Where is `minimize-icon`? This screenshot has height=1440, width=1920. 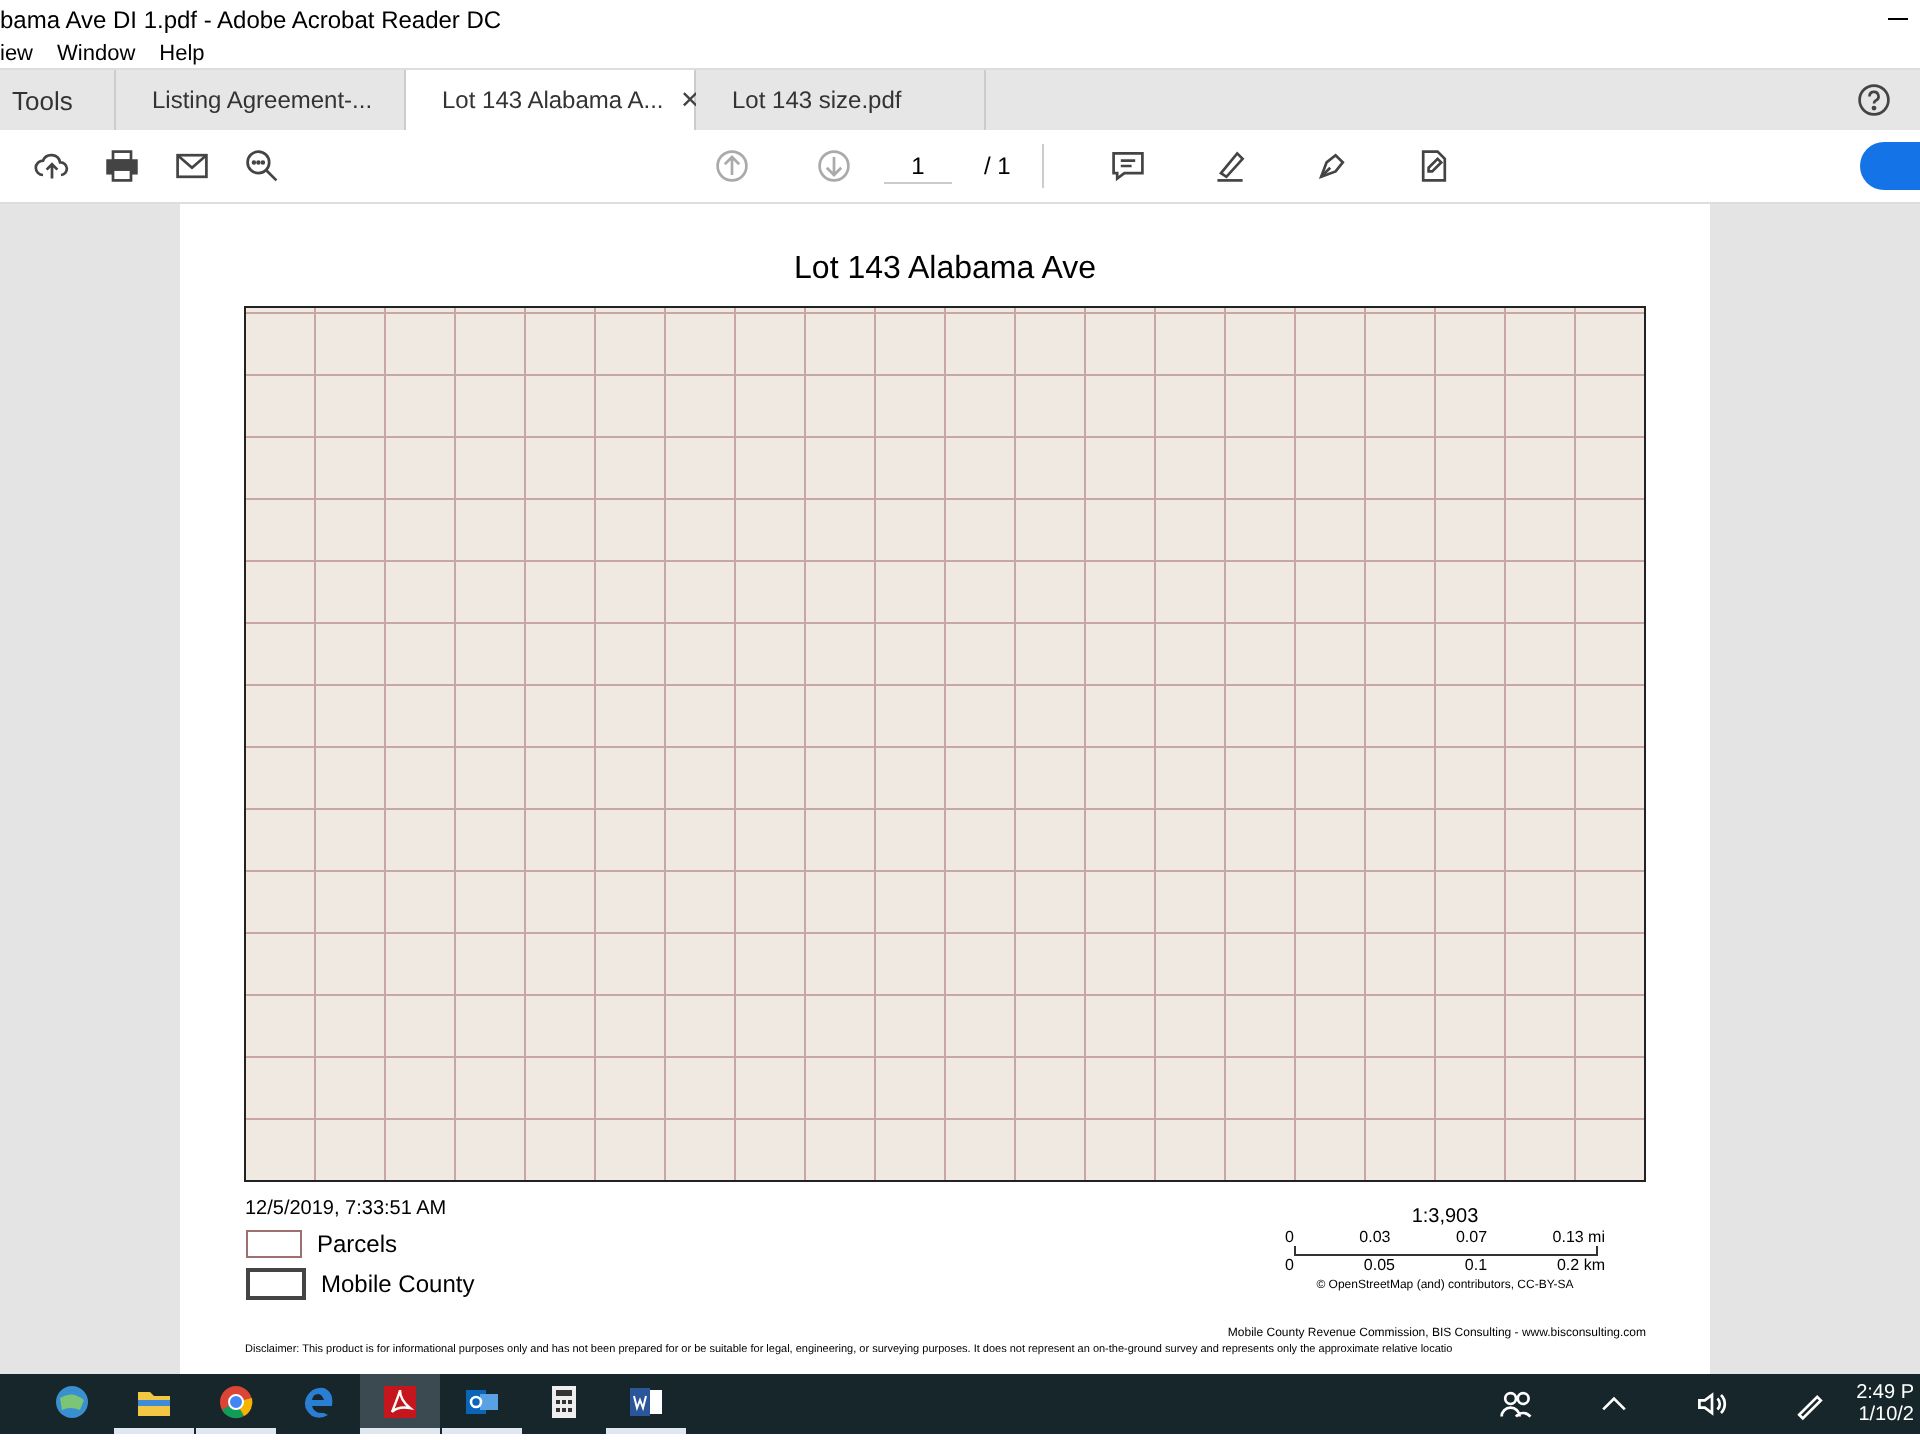 minimize-icon is located at coordinates (1898, 20).